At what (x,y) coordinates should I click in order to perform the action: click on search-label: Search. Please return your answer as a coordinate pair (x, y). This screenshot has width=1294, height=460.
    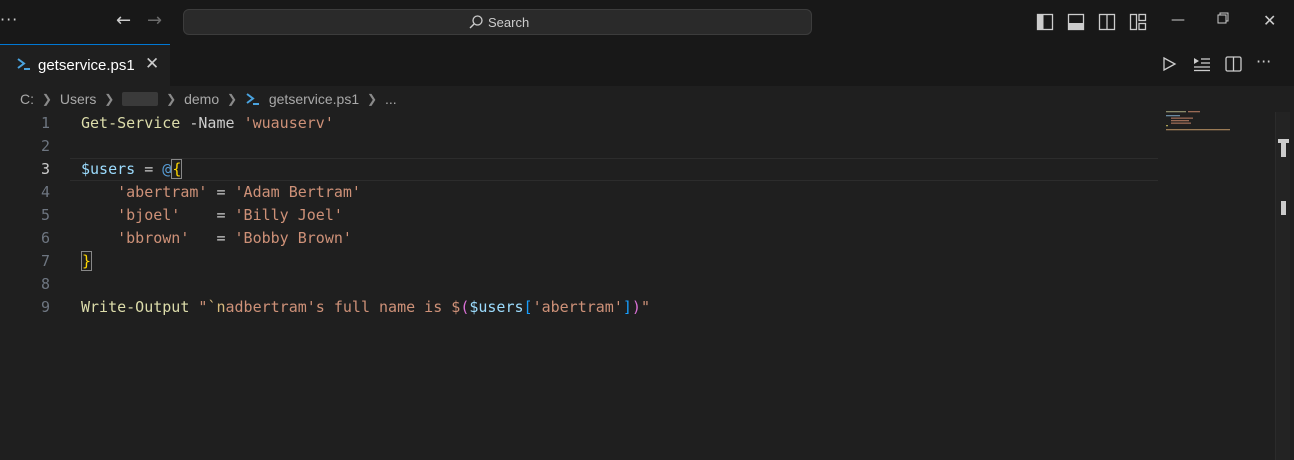
    Looking at the image, I should click on (509, 22).